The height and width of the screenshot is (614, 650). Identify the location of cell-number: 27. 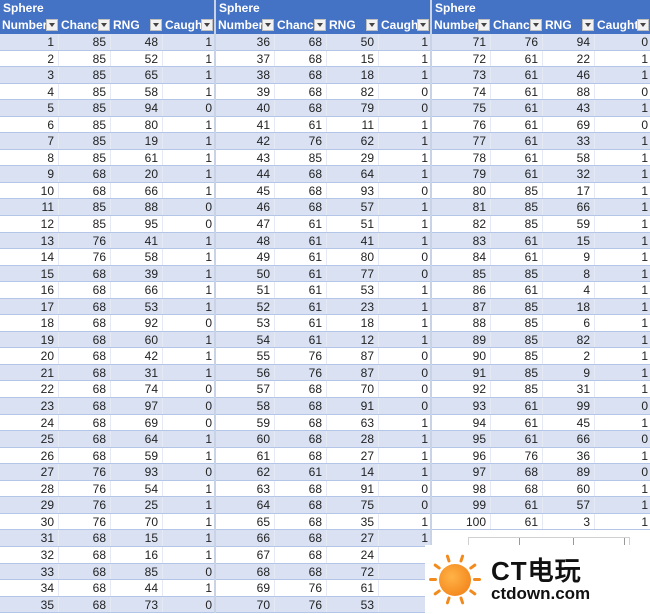
(29, 472).